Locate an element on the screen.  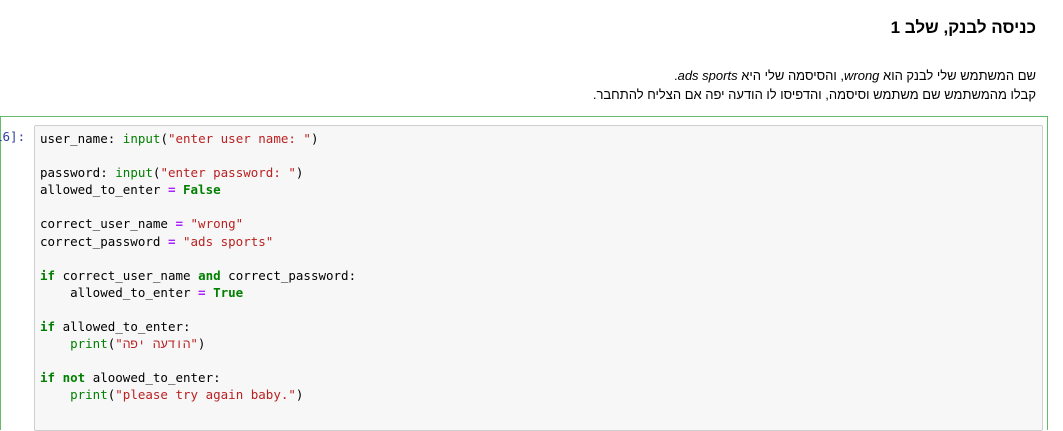
code-line: allowed_to_enter = False is located at coordinates (198, 189).